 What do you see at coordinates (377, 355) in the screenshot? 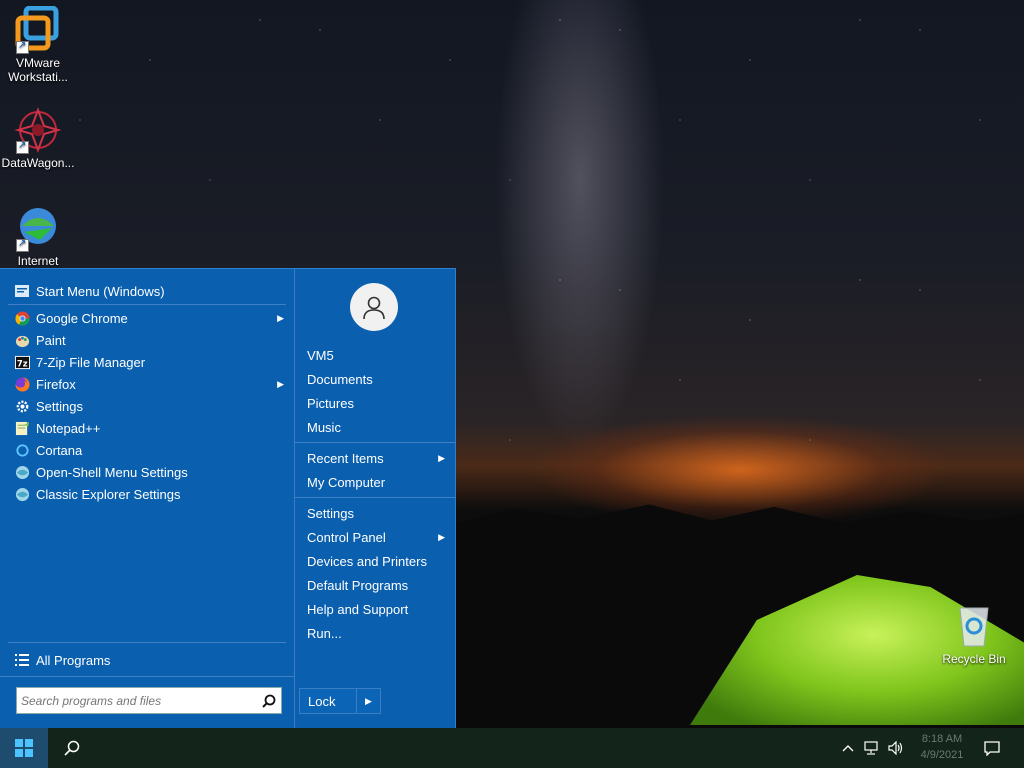
I see `place-item-user: VM5` at bounding box center [377, 355].